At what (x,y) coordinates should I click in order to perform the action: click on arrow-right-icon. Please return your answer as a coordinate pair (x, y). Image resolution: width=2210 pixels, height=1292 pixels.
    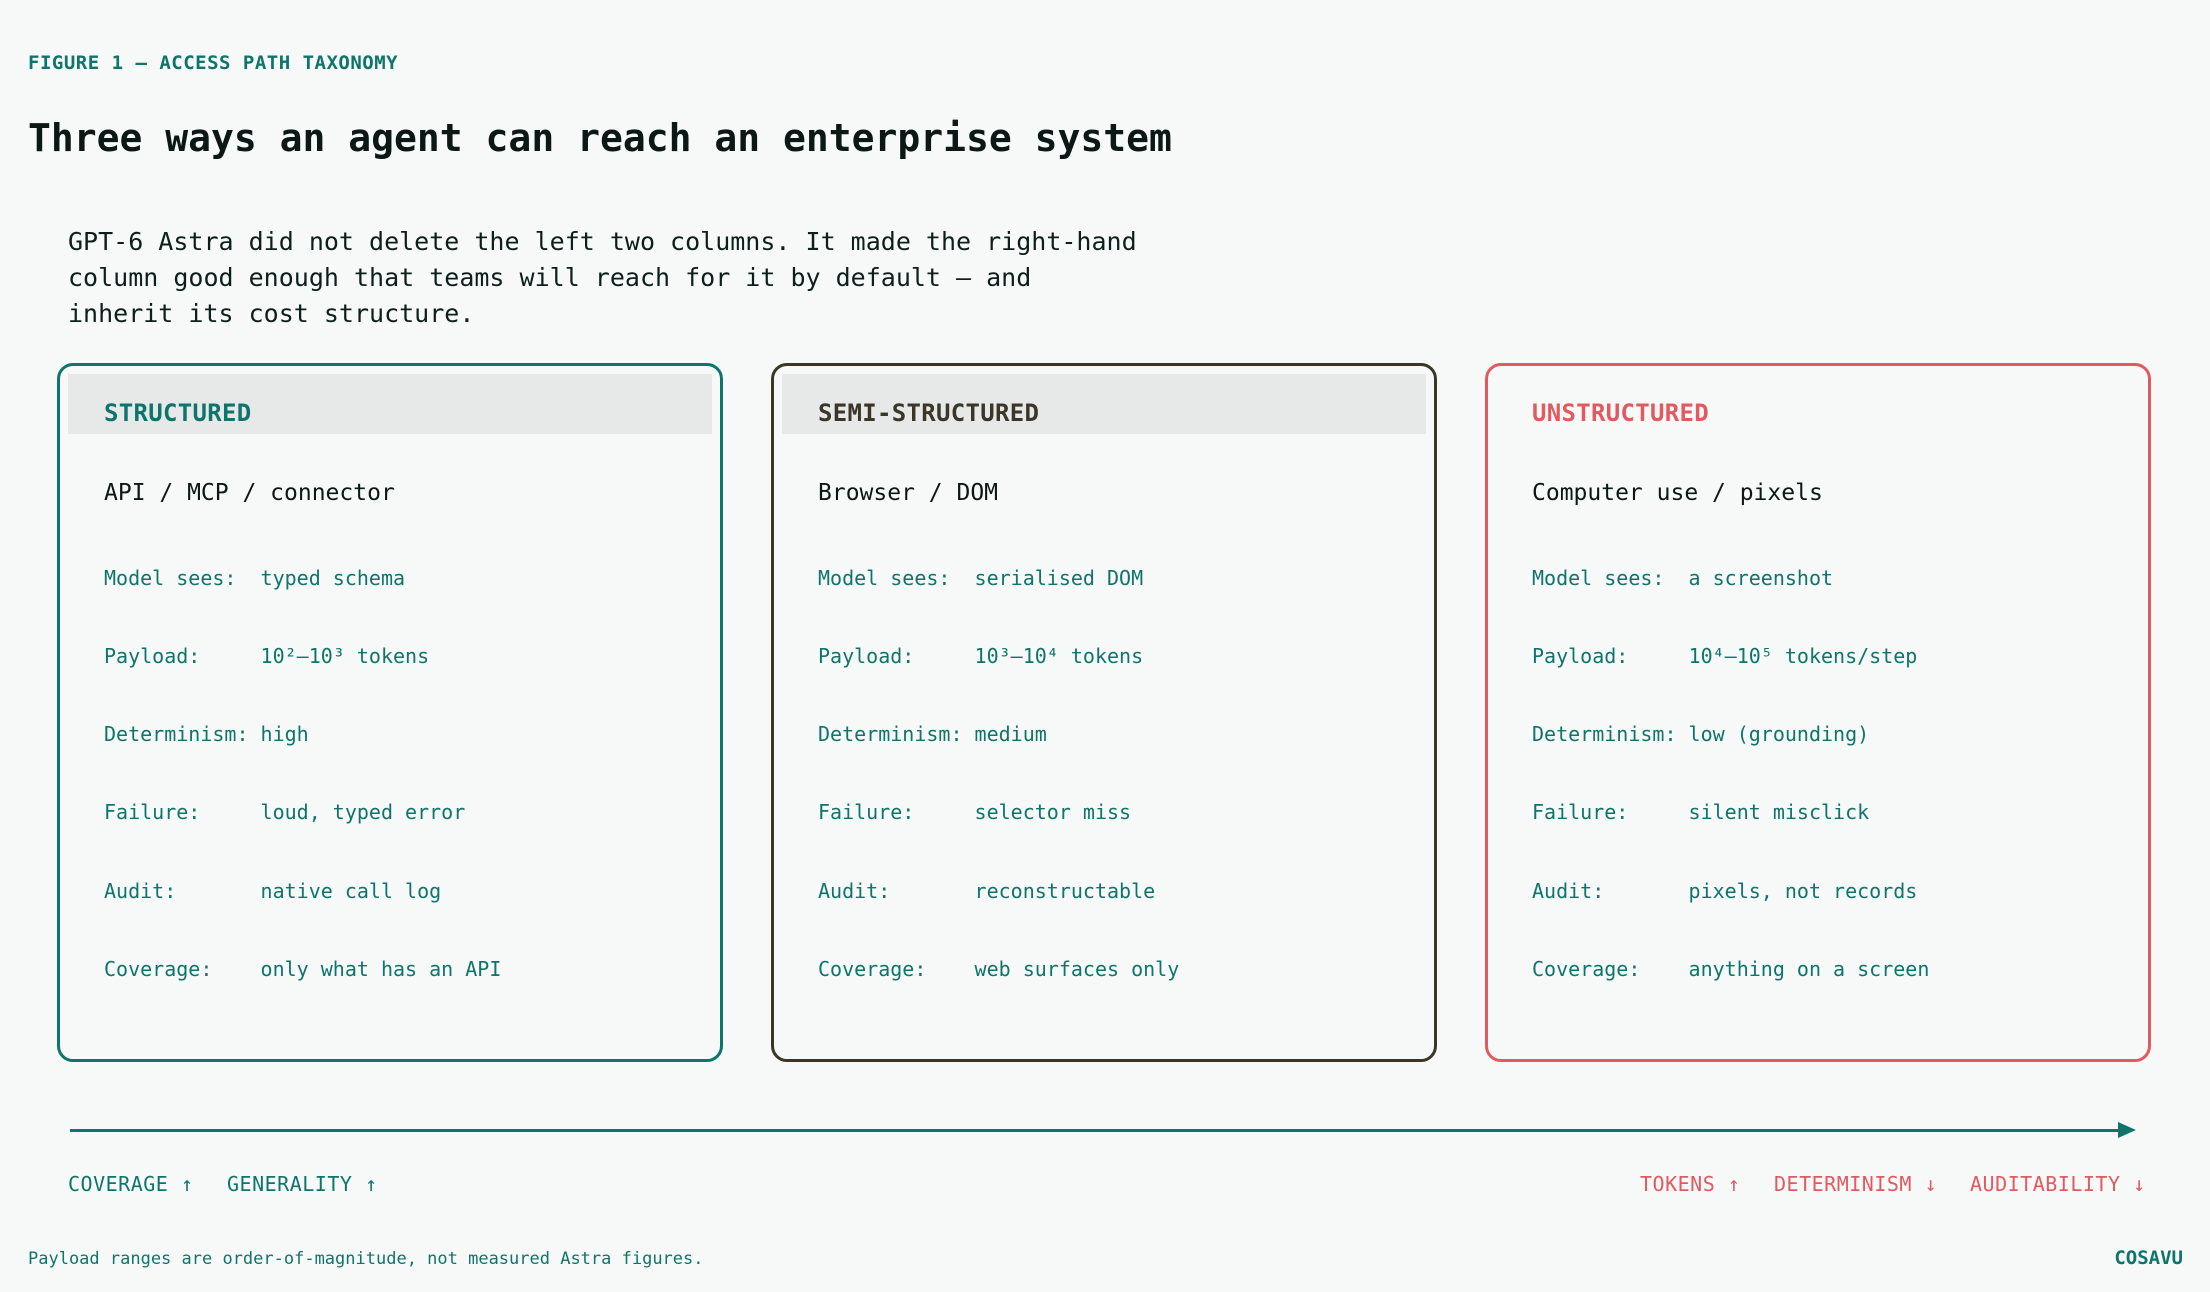
    Looking at the image, I should click on (2127, 1130).